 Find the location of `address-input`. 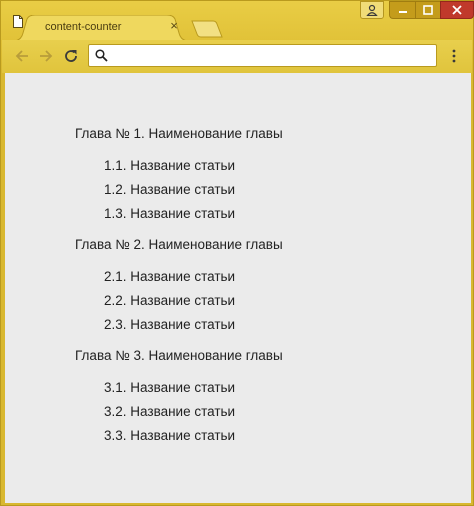

address-input is located at coordinates (272, 55).